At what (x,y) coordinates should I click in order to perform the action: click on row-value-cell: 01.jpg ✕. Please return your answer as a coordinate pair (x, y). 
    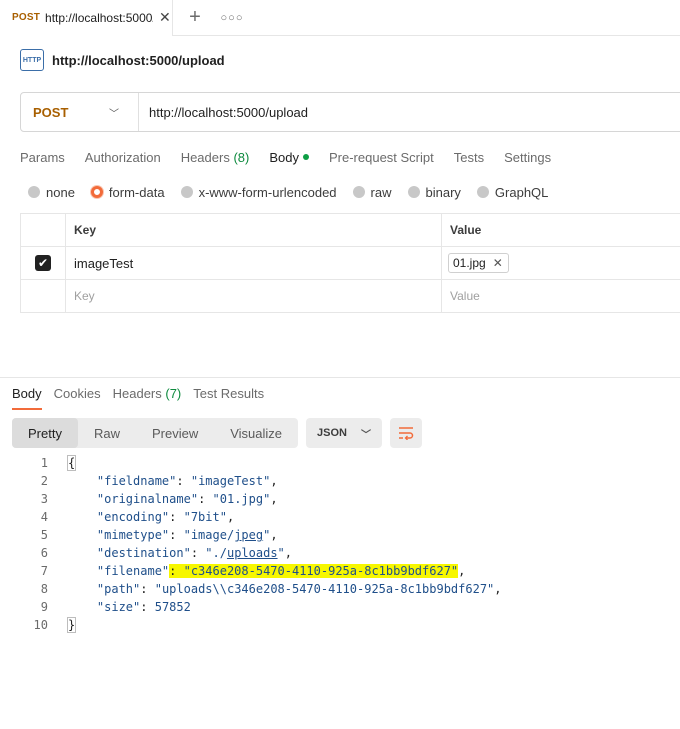
    Looking at the image, I should click on (561, 263).